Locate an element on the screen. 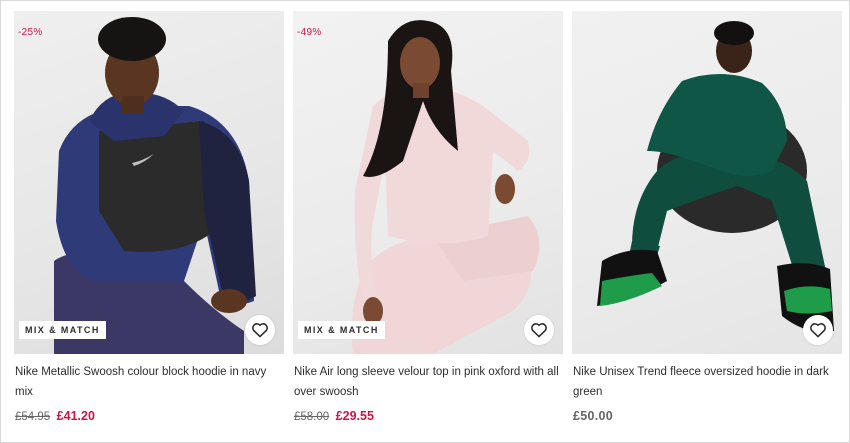  sale-price: £29.55 is located at coordinates (354, 416).